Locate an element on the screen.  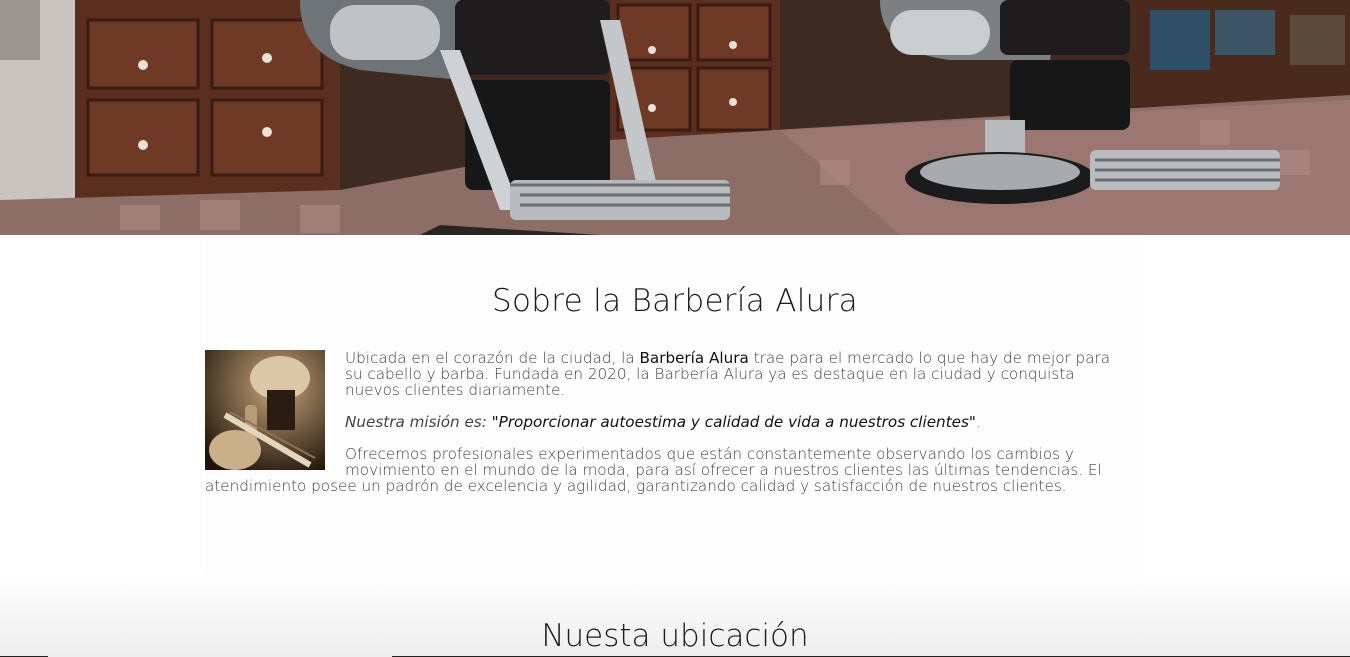
location-section: Nuesta ubicación is located at coordinates (675, 616).